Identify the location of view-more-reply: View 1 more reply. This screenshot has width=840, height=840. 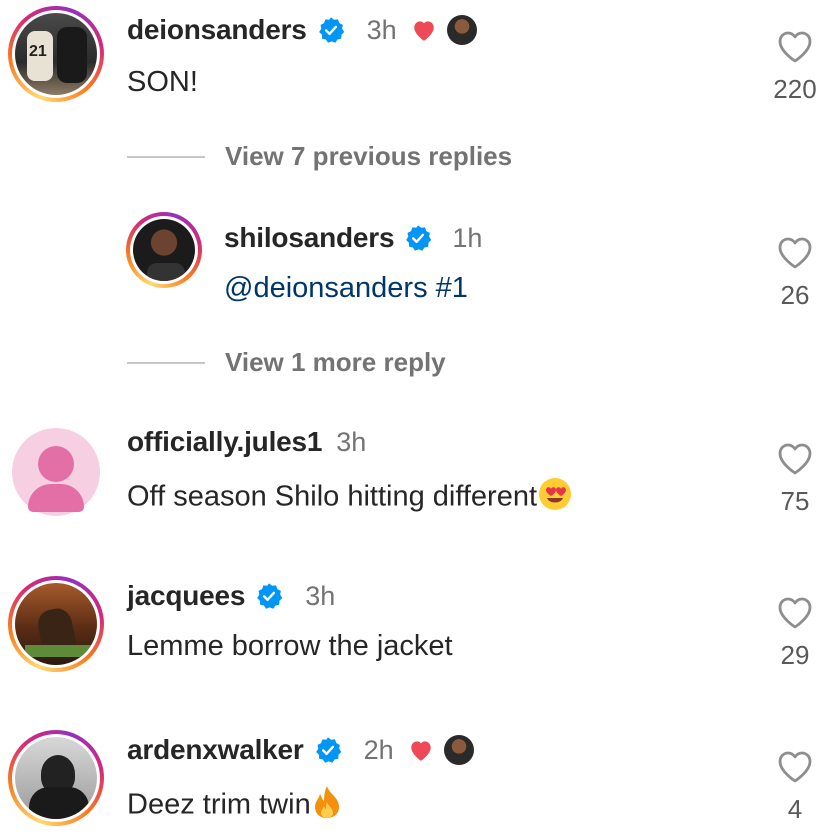
(286, 362).